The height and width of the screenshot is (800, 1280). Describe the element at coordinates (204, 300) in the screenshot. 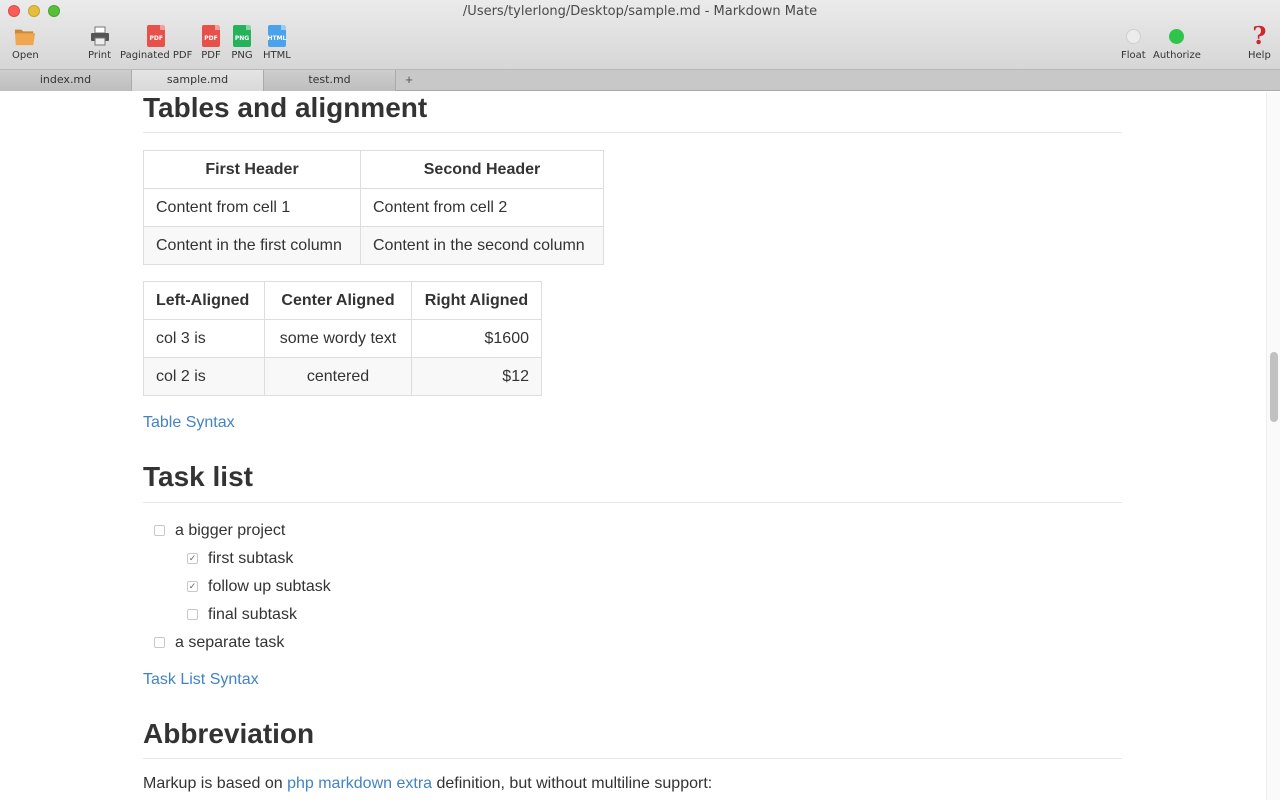

I see `table-header: Left-Aligned` at that location.